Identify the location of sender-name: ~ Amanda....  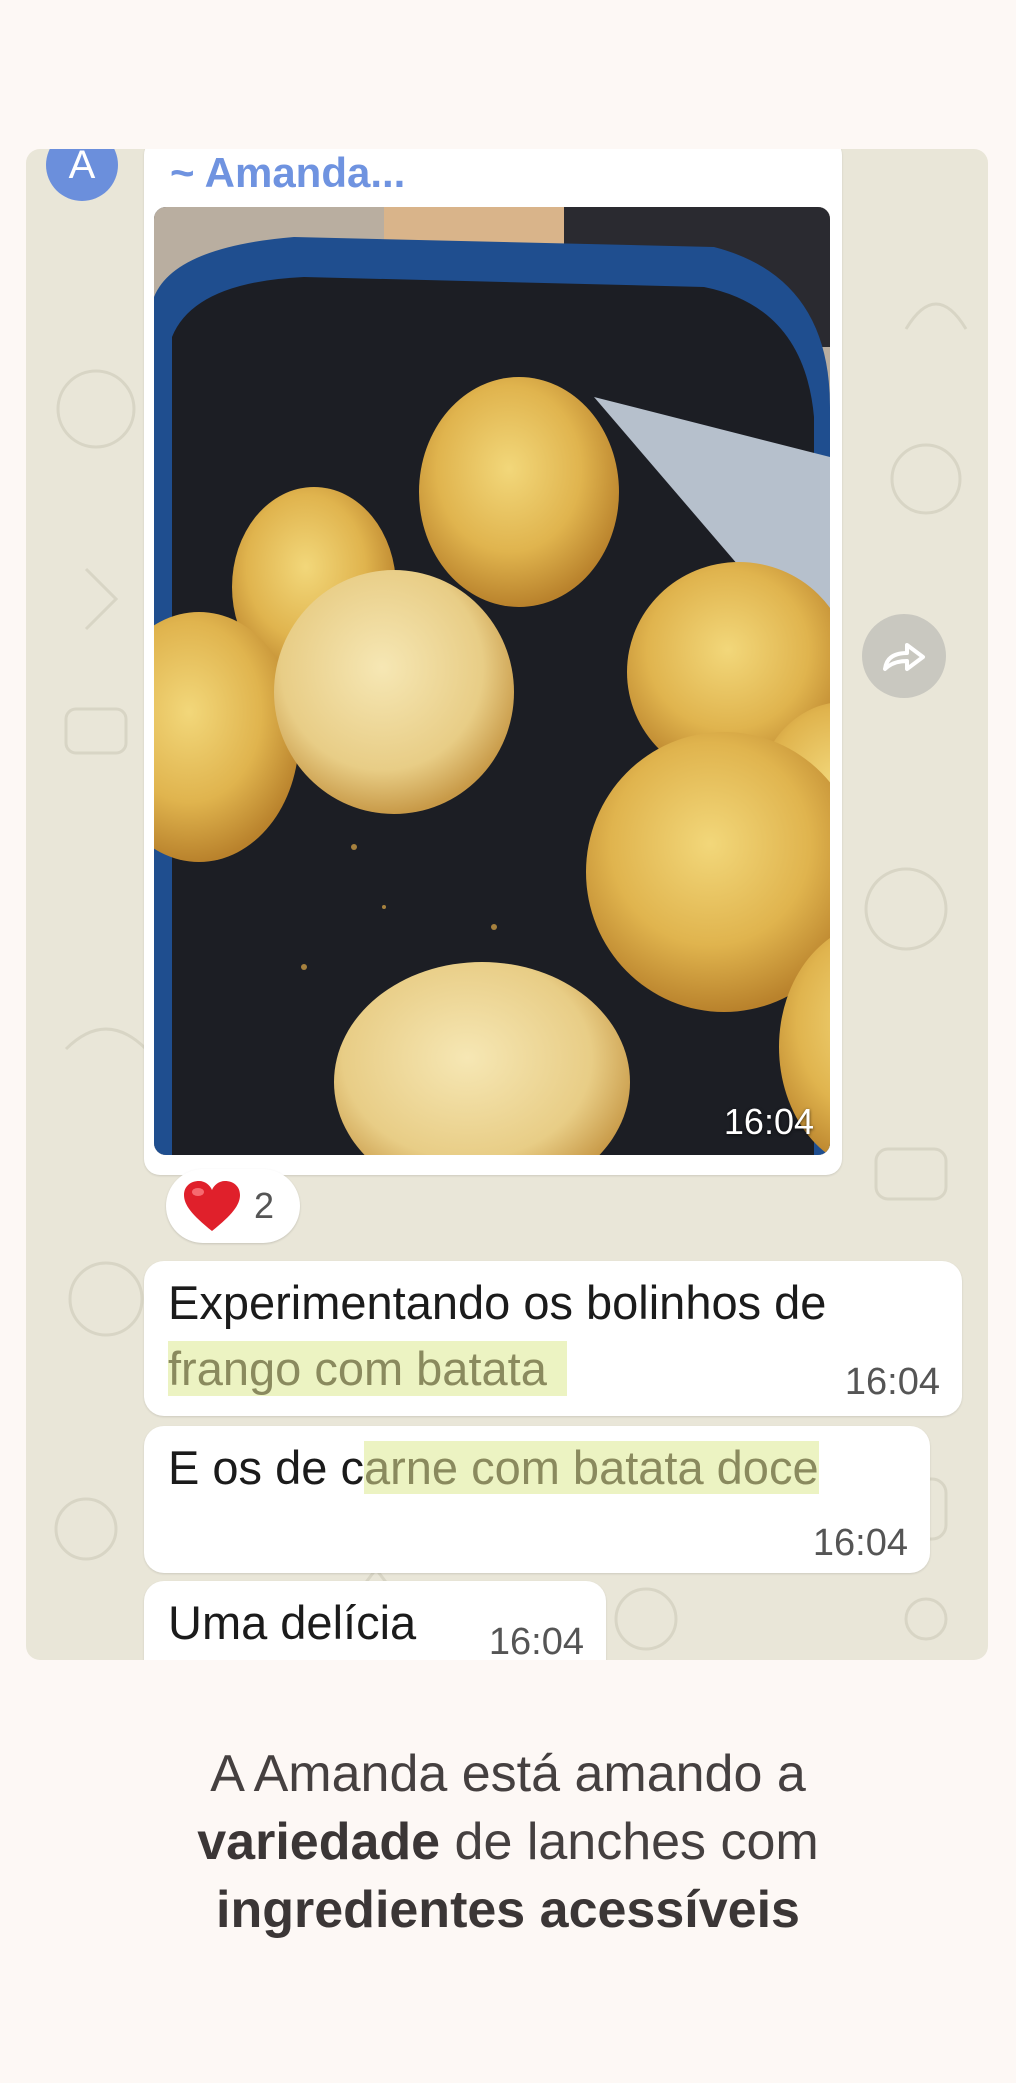
(287, 173).